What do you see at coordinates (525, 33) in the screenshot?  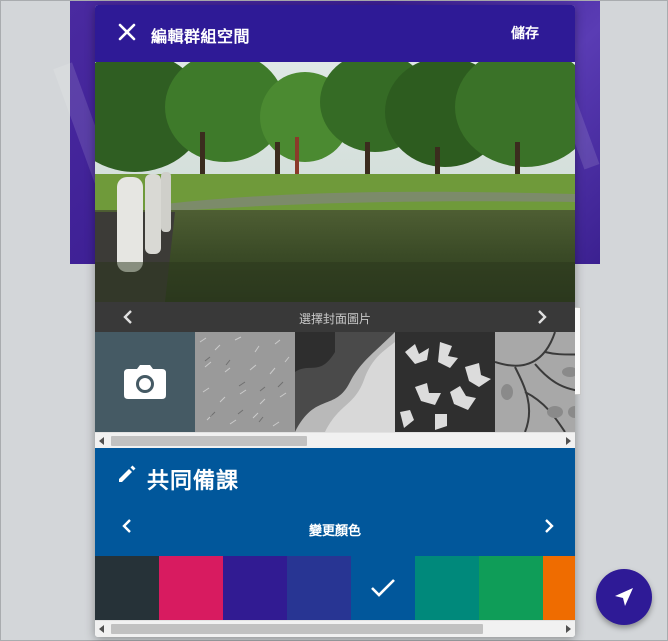 I see `save-button: 儲存` at bounding box center [525, 33].